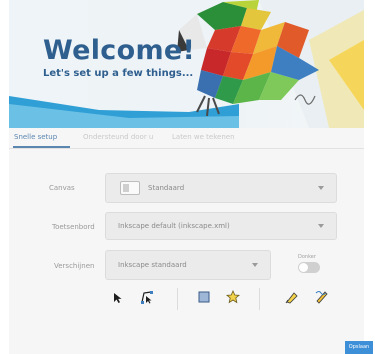  Describe the element at coordinates (188, 265) in the screenshot. I see `appearance-combo: Inkscape standaard` at that location.